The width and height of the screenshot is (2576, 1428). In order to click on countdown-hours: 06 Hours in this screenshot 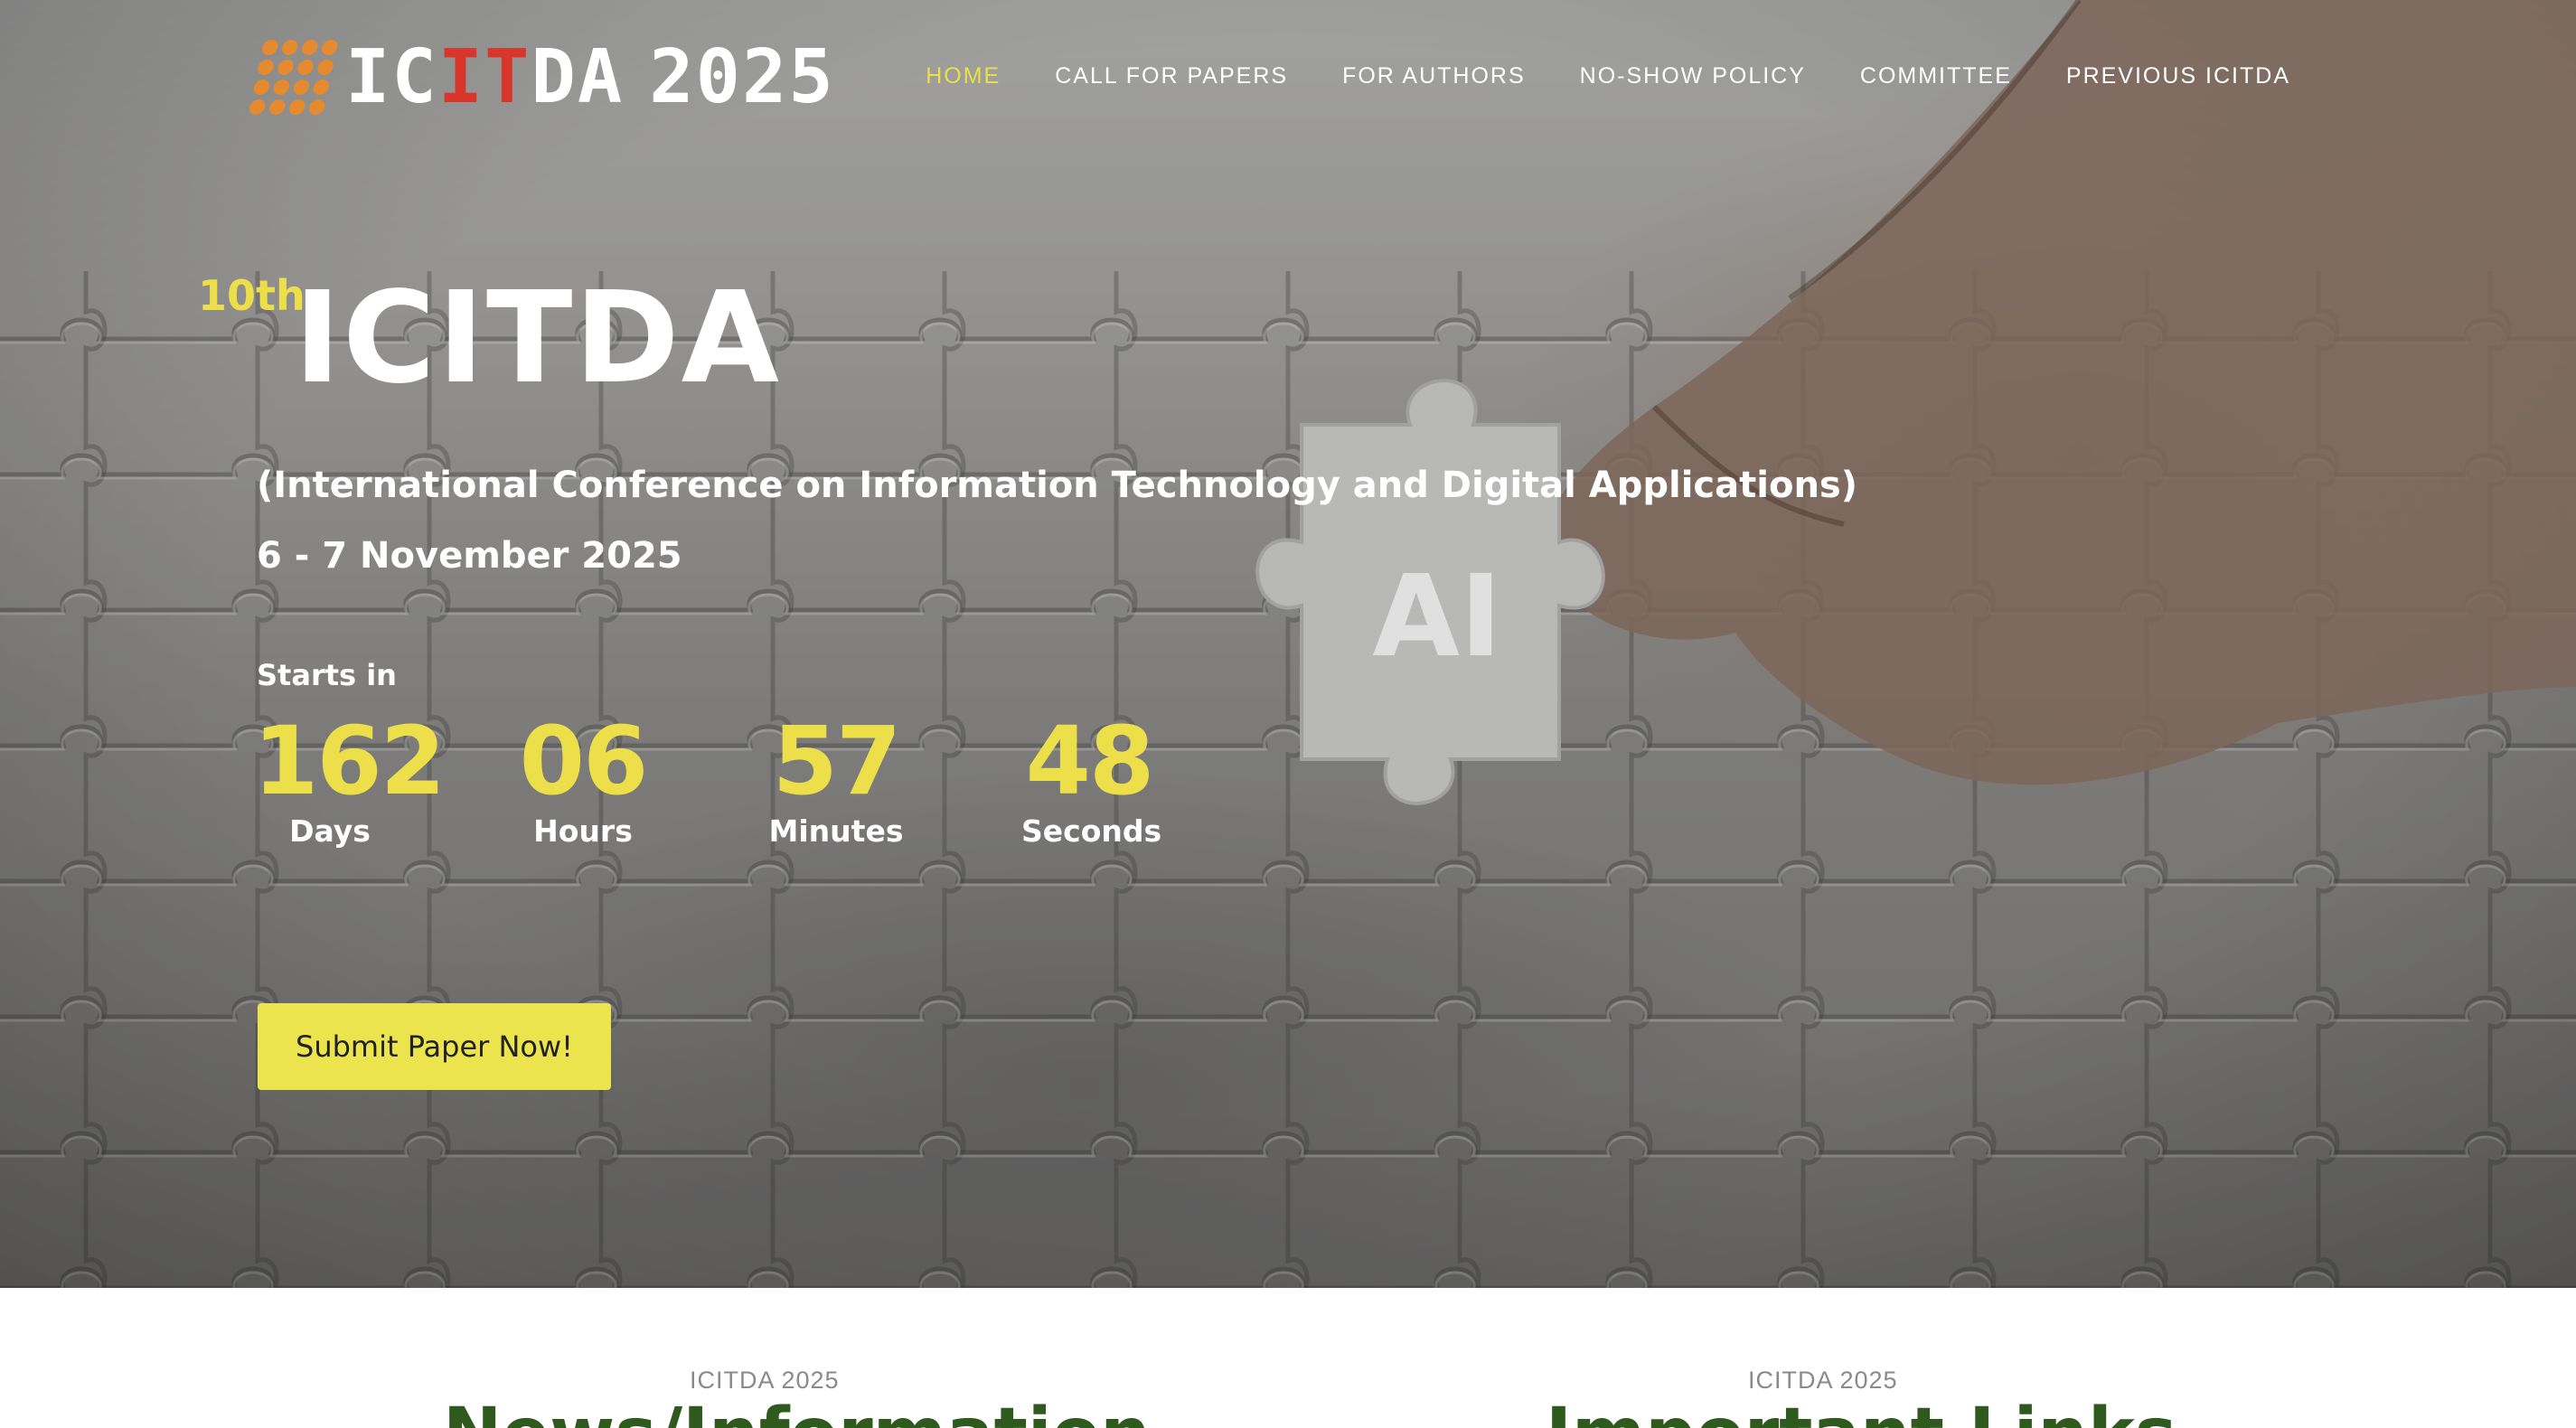, I will do `click(583, 782)`.